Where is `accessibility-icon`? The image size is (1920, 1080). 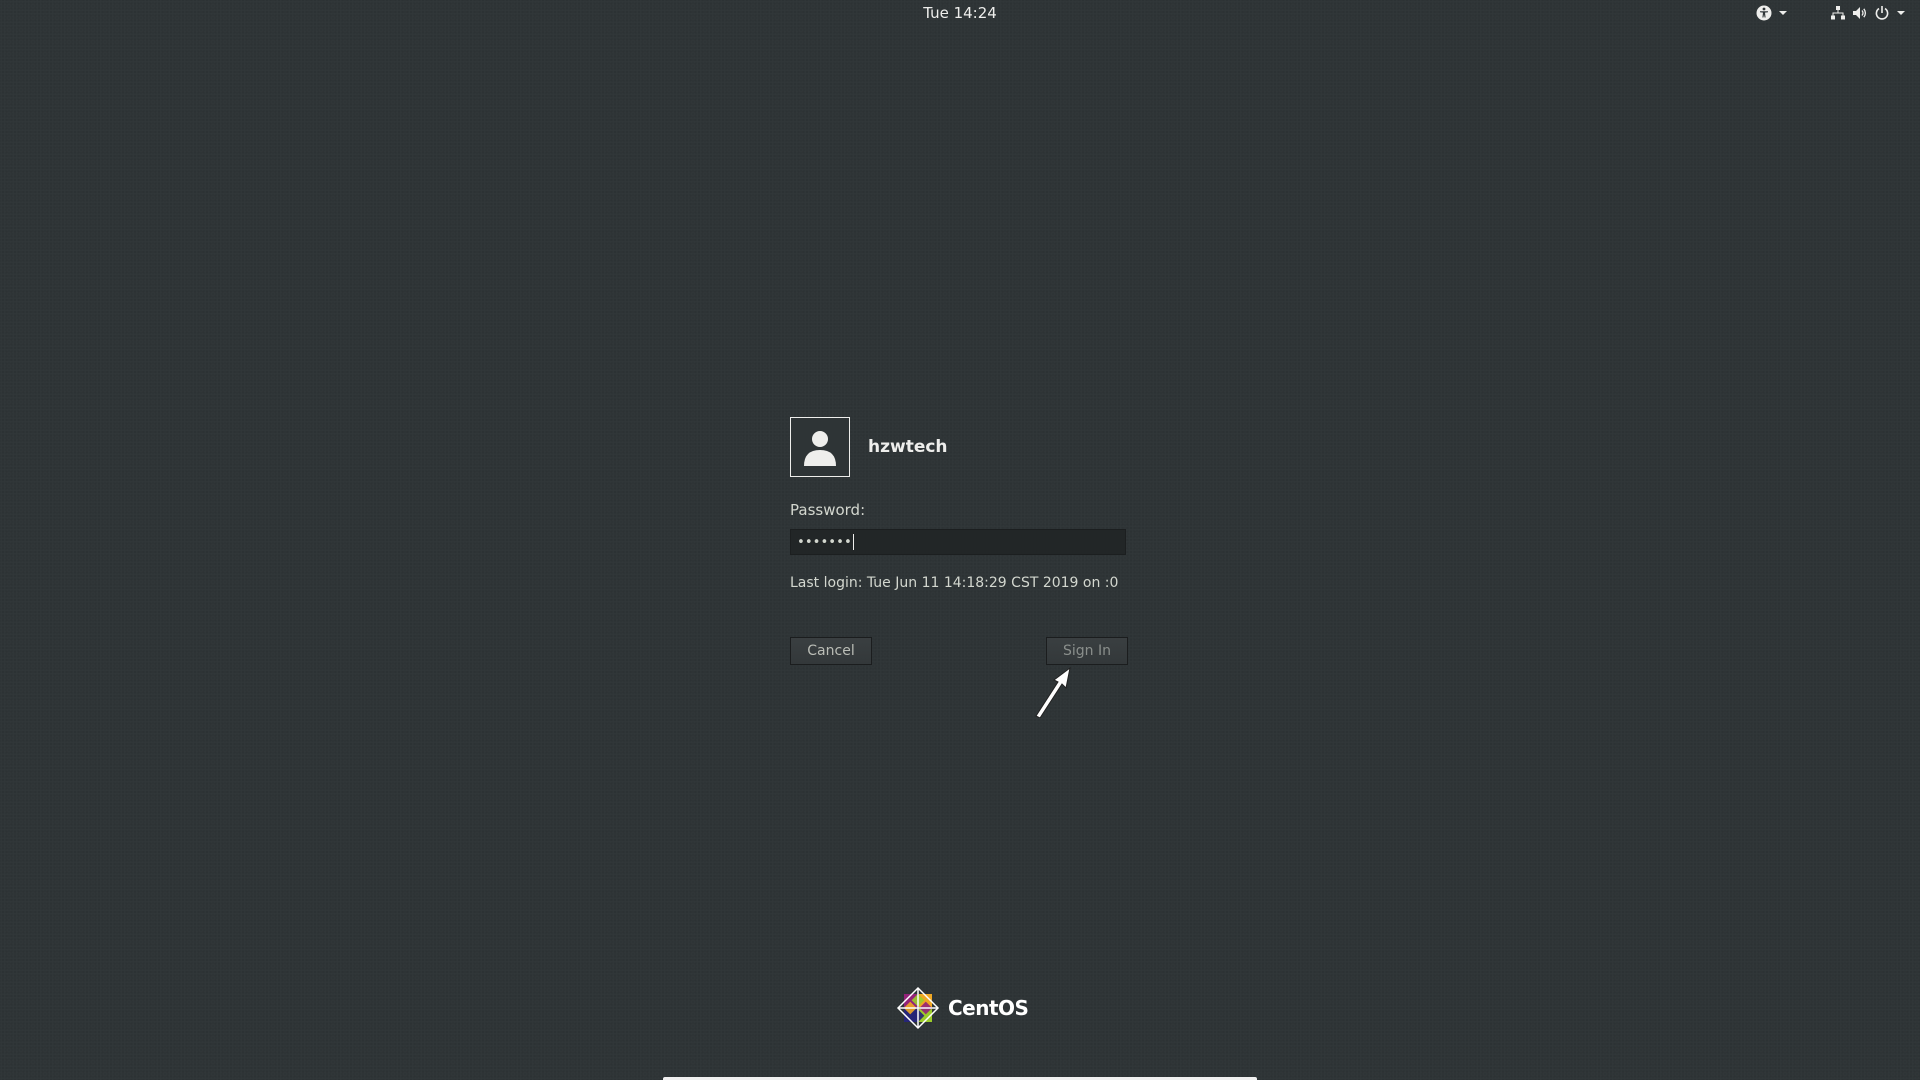 accessibility-icon is located at coordinates (1764, 13).